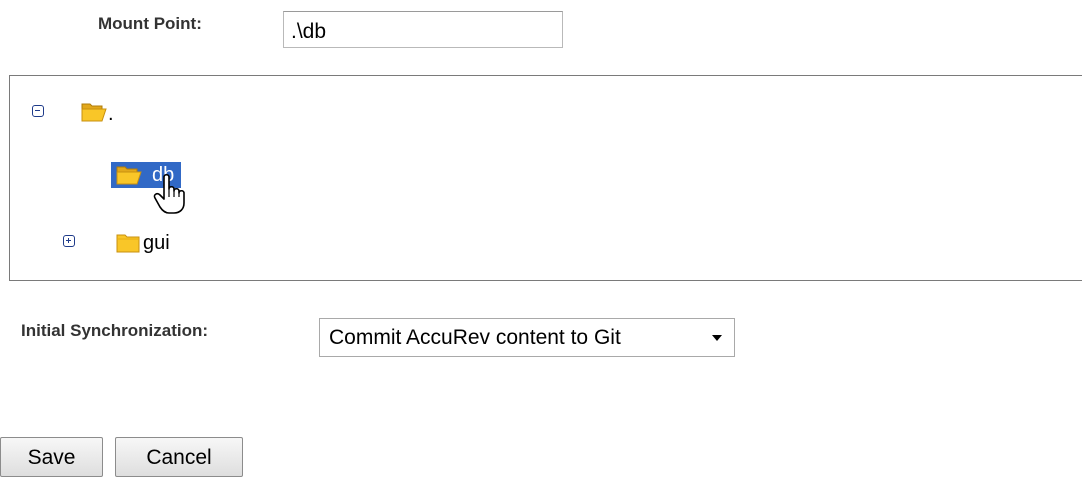 This screenshot has width=1082, height=479. I want to click on folder-closed-icon, so click(128, 243).